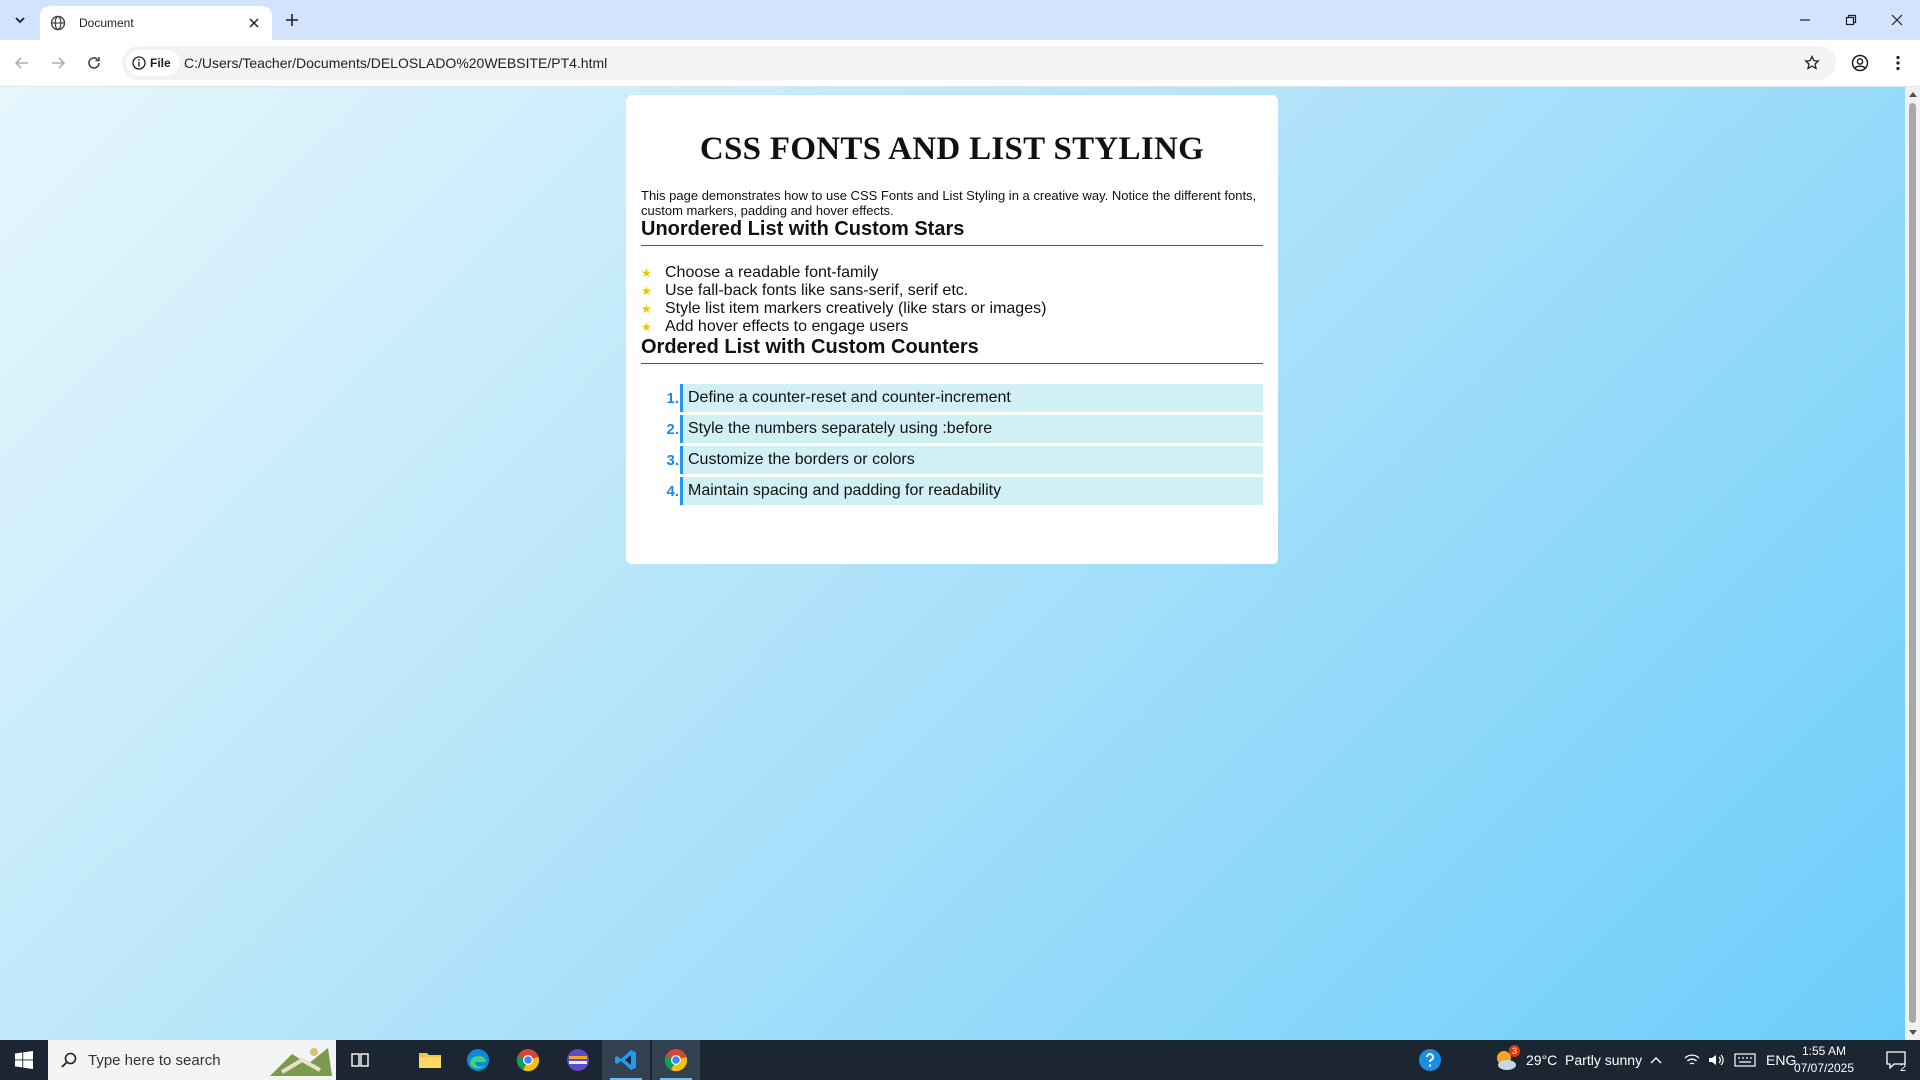 The height and width of the screenshot is (1080, 1920). I want to click on show-hidden-icons-button, so click(1656, 1060).